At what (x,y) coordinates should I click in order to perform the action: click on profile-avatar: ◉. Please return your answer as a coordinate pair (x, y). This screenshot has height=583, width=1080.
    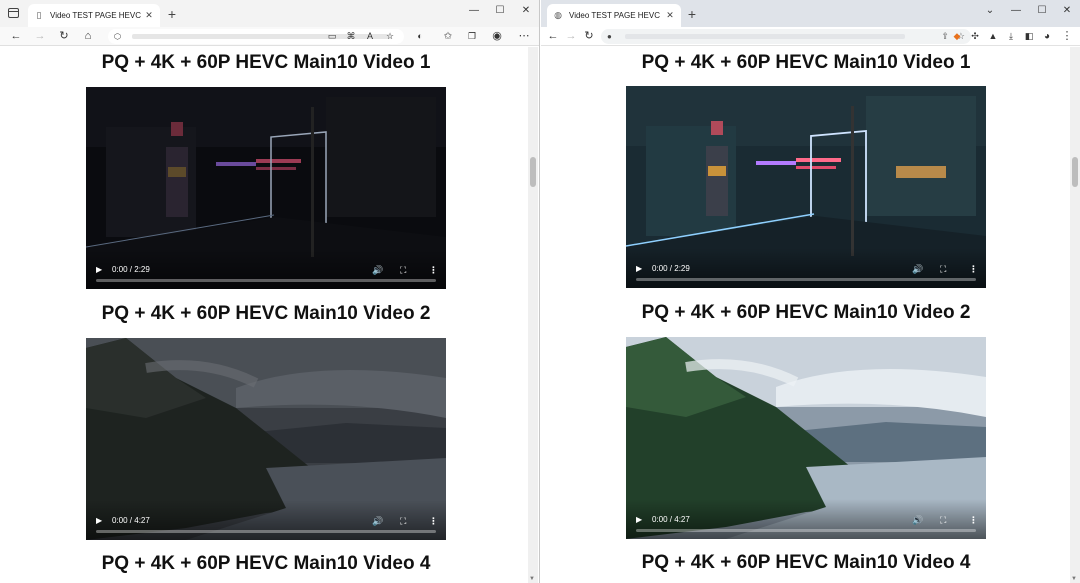
    Looking at the image, I should click on (497, 36).